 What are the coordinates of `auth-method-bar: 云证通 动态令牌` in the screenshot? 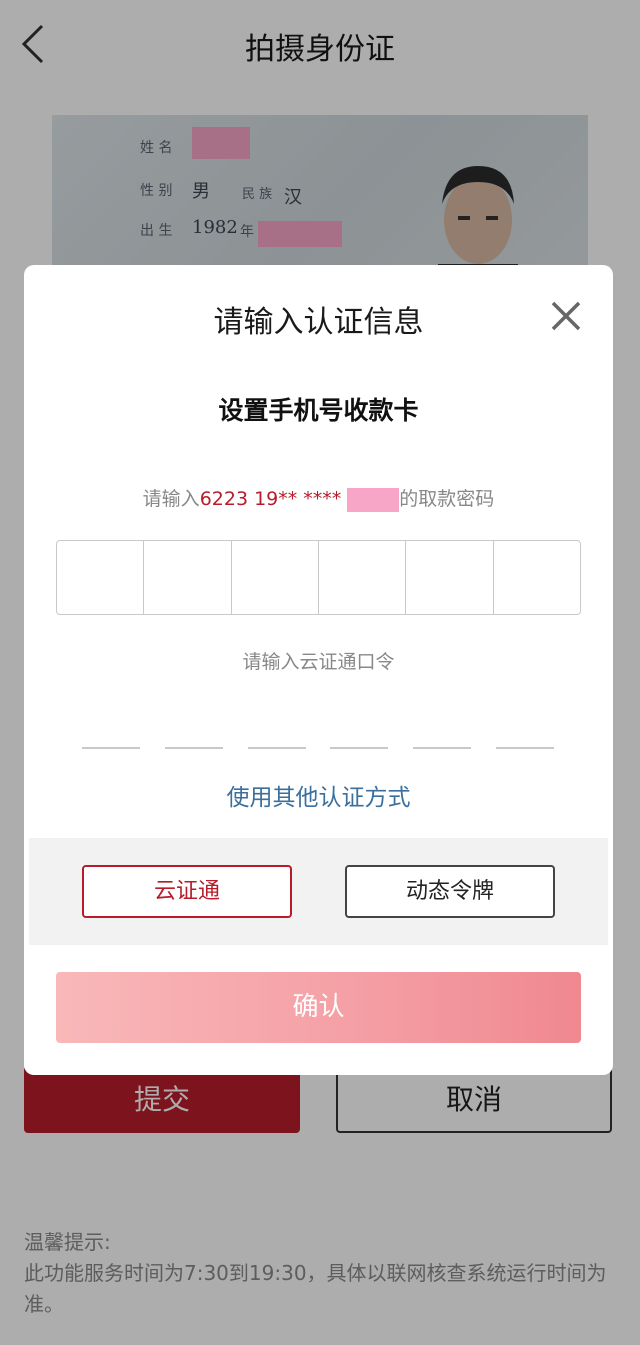 It's located at (318, 891).